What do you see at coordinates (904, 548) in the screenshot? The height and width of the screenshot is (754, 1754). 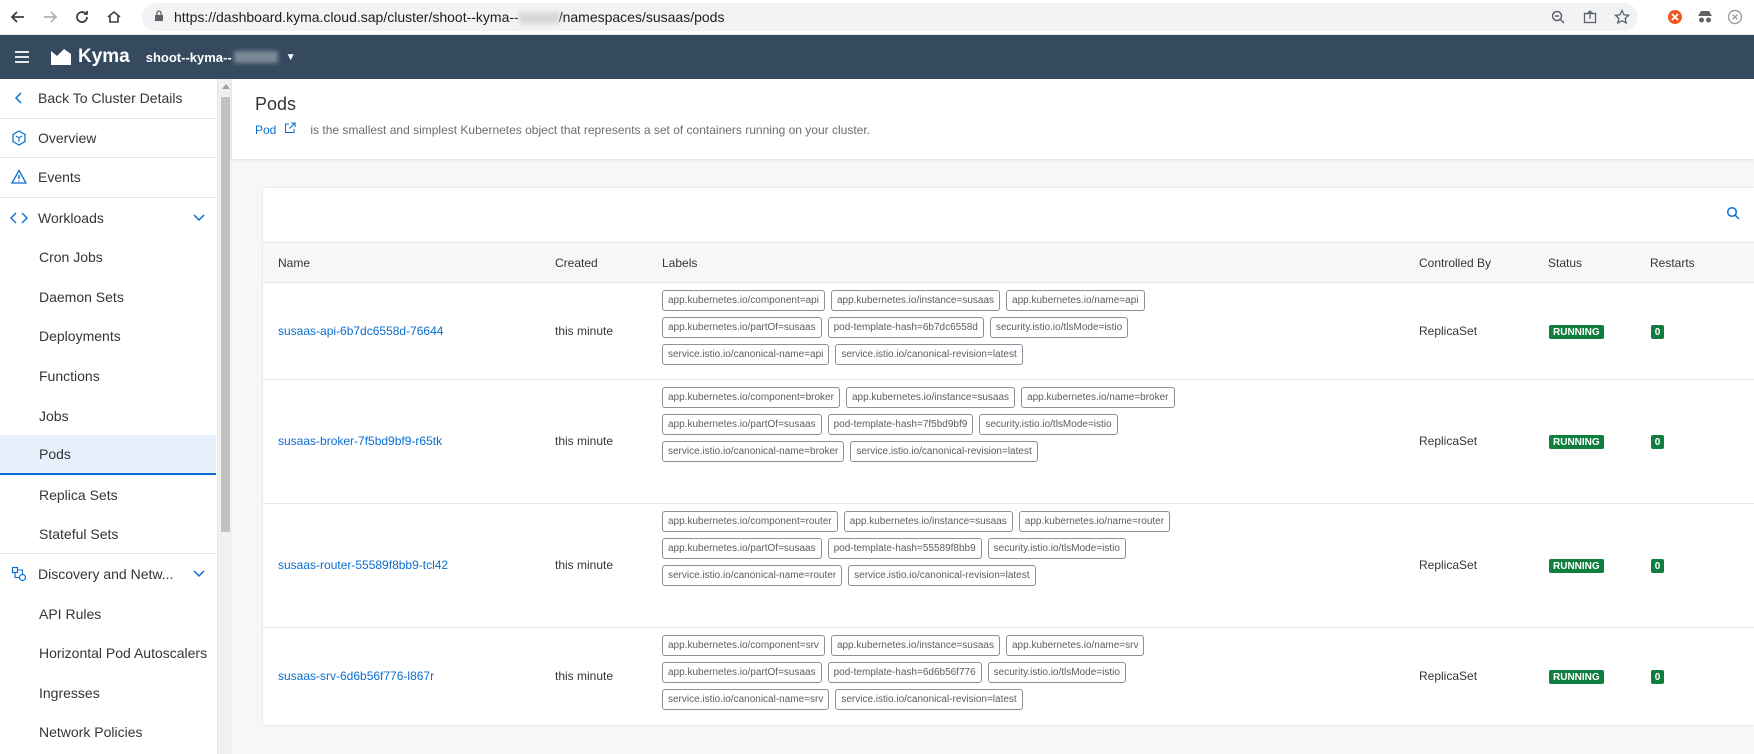 I see `label-chip: pod-template-hash=55589f8bb9` at bounding box center [904, 548].